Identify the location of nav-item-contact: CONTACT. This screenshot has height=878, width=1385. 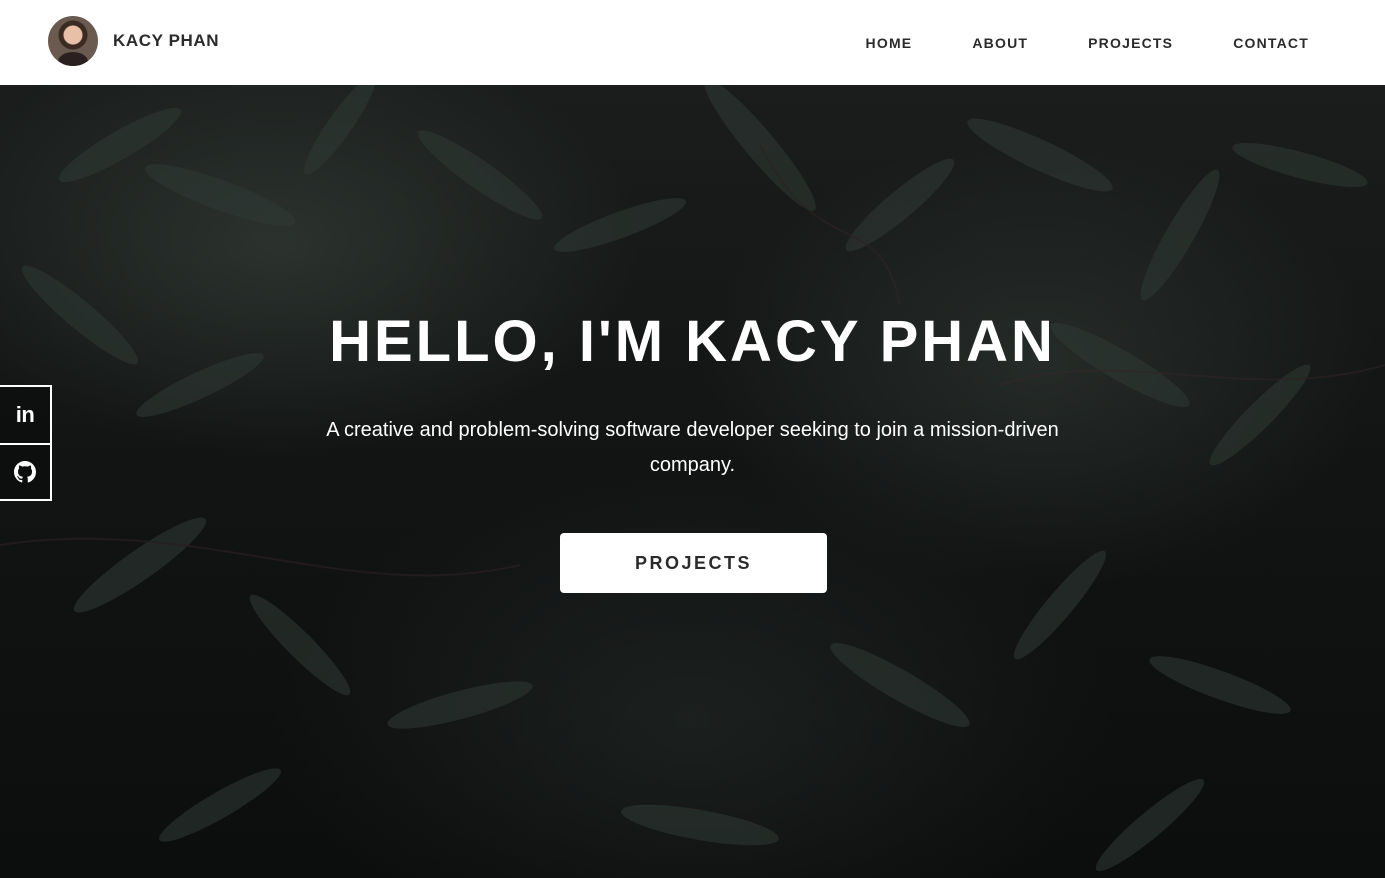
(1271, 43).